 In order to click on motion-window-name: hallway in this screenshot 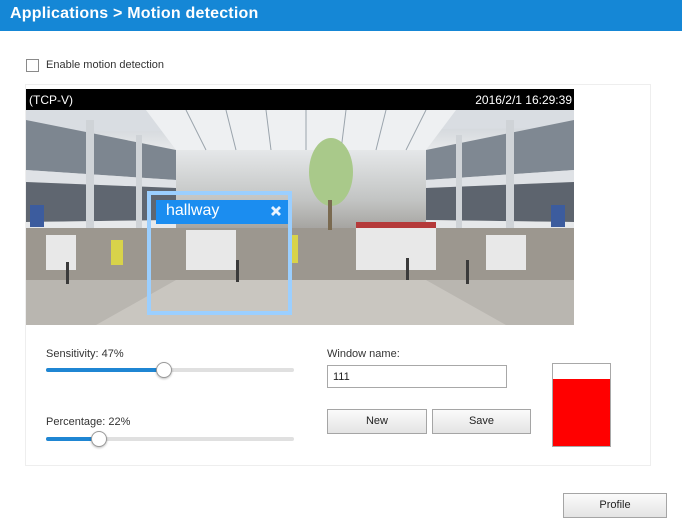, I will do `click(193, 210)`.